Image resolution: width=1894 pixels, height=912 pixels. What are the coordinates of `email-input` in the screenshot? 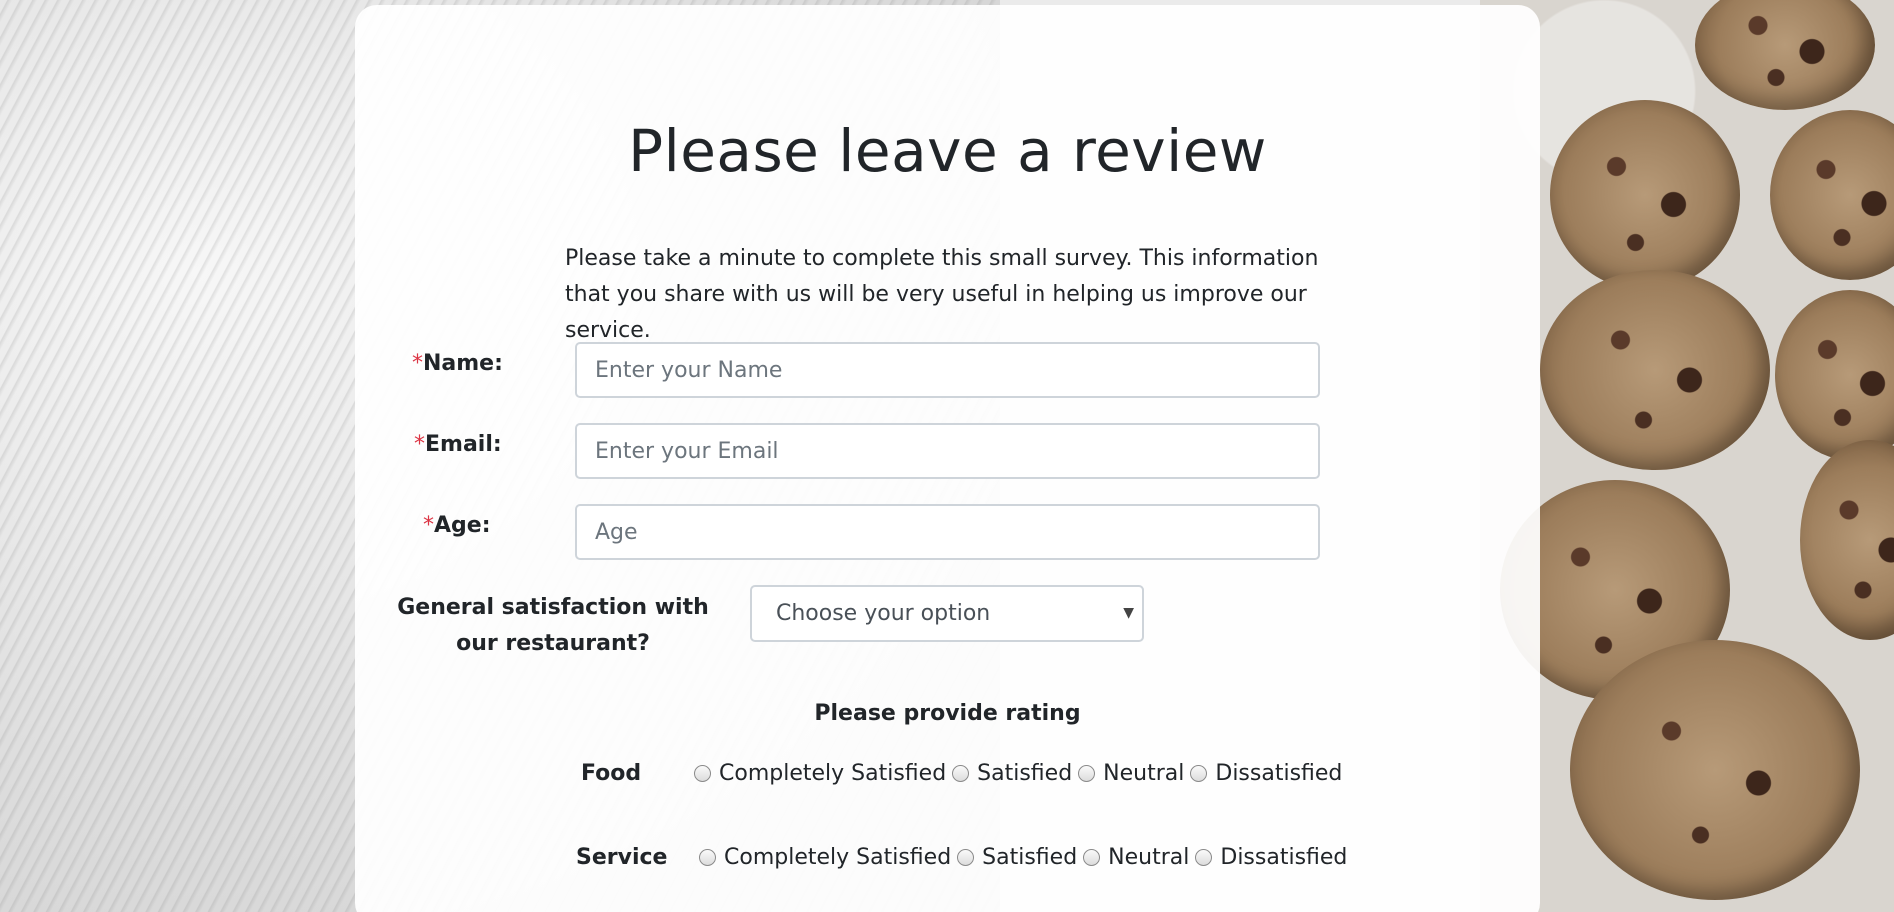 It's located at (947, 451).